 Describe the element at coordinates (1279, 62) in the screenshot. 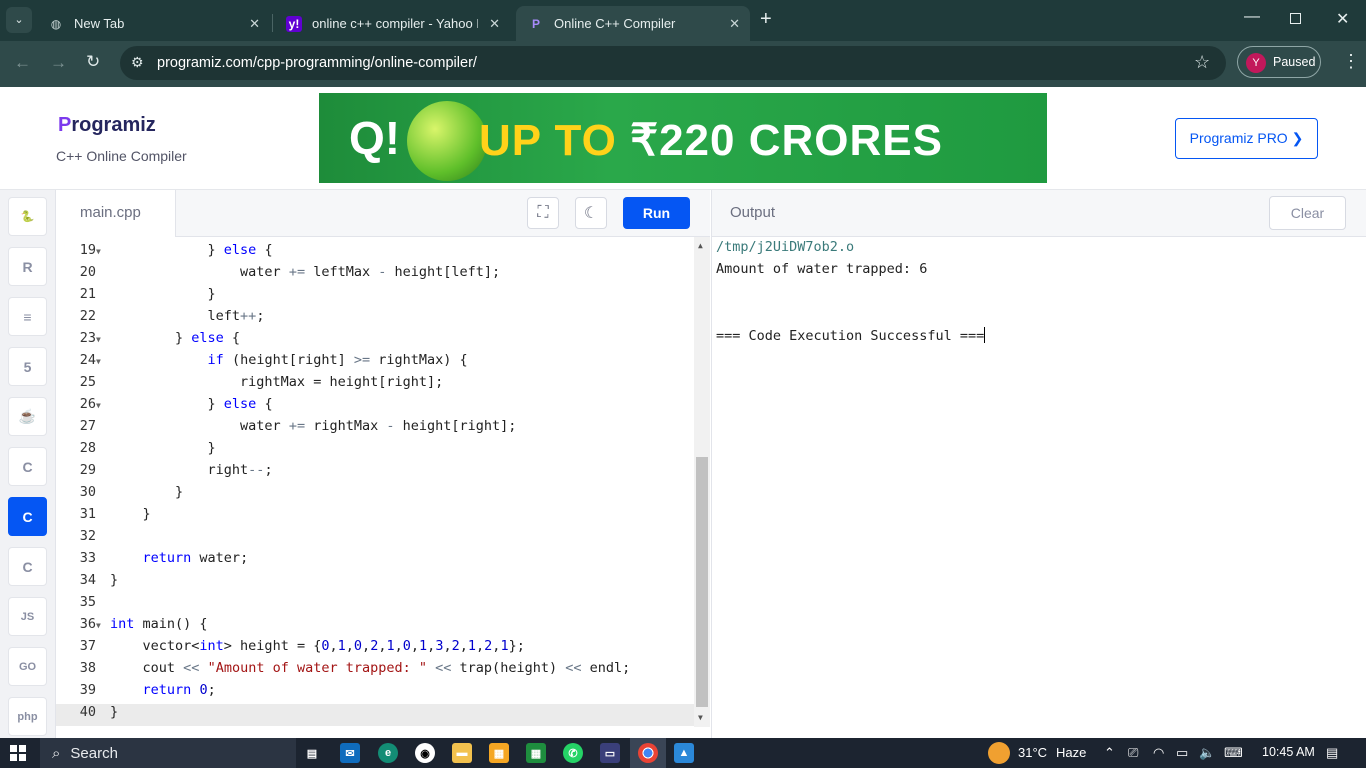

I see `profile-button: Y Paused` at that location.